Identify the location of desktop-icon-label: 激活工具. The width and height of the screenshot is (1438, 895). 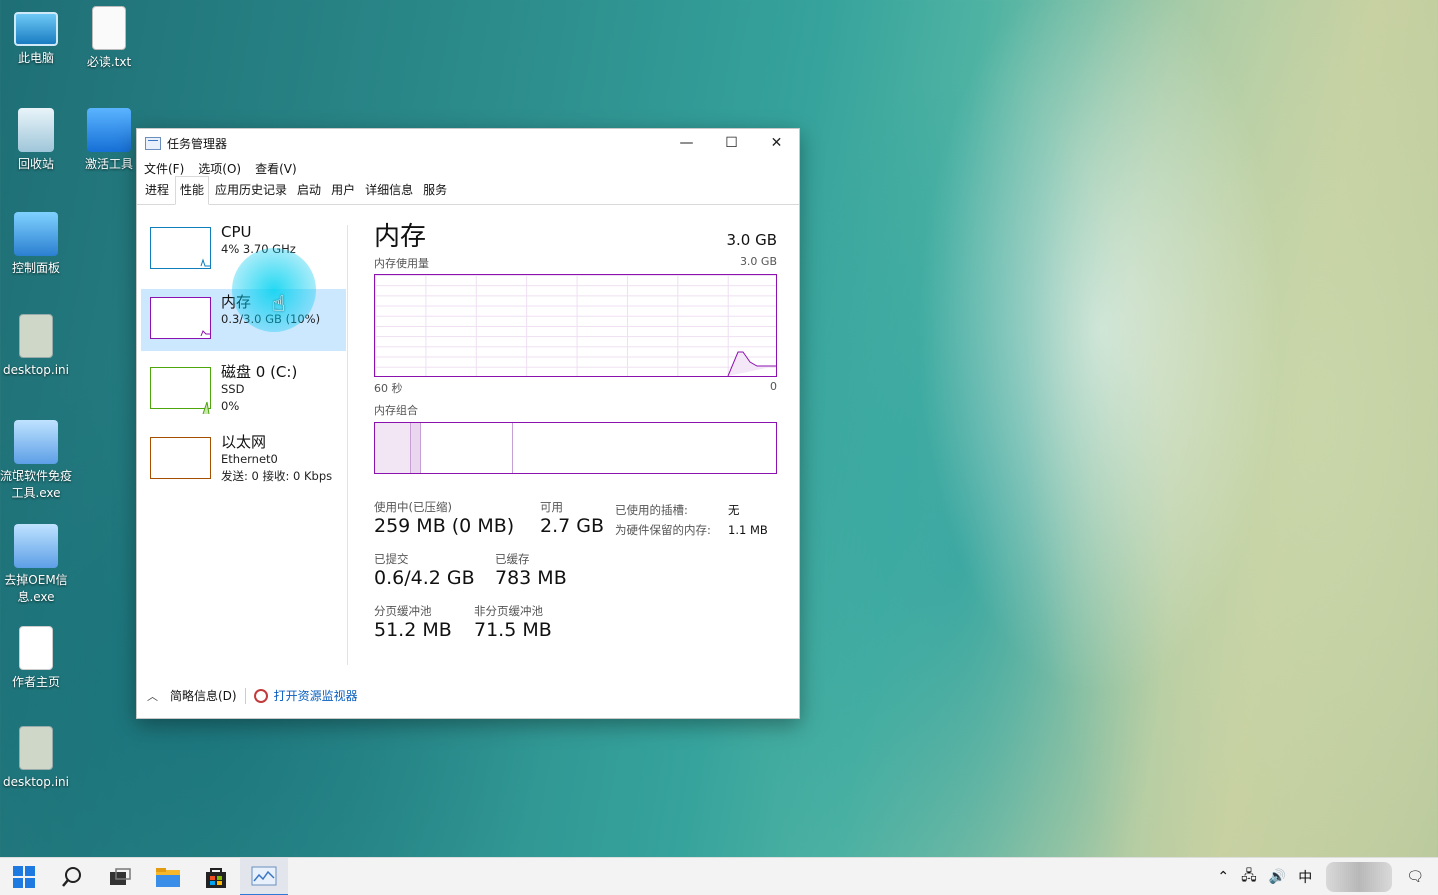
(108, 164).